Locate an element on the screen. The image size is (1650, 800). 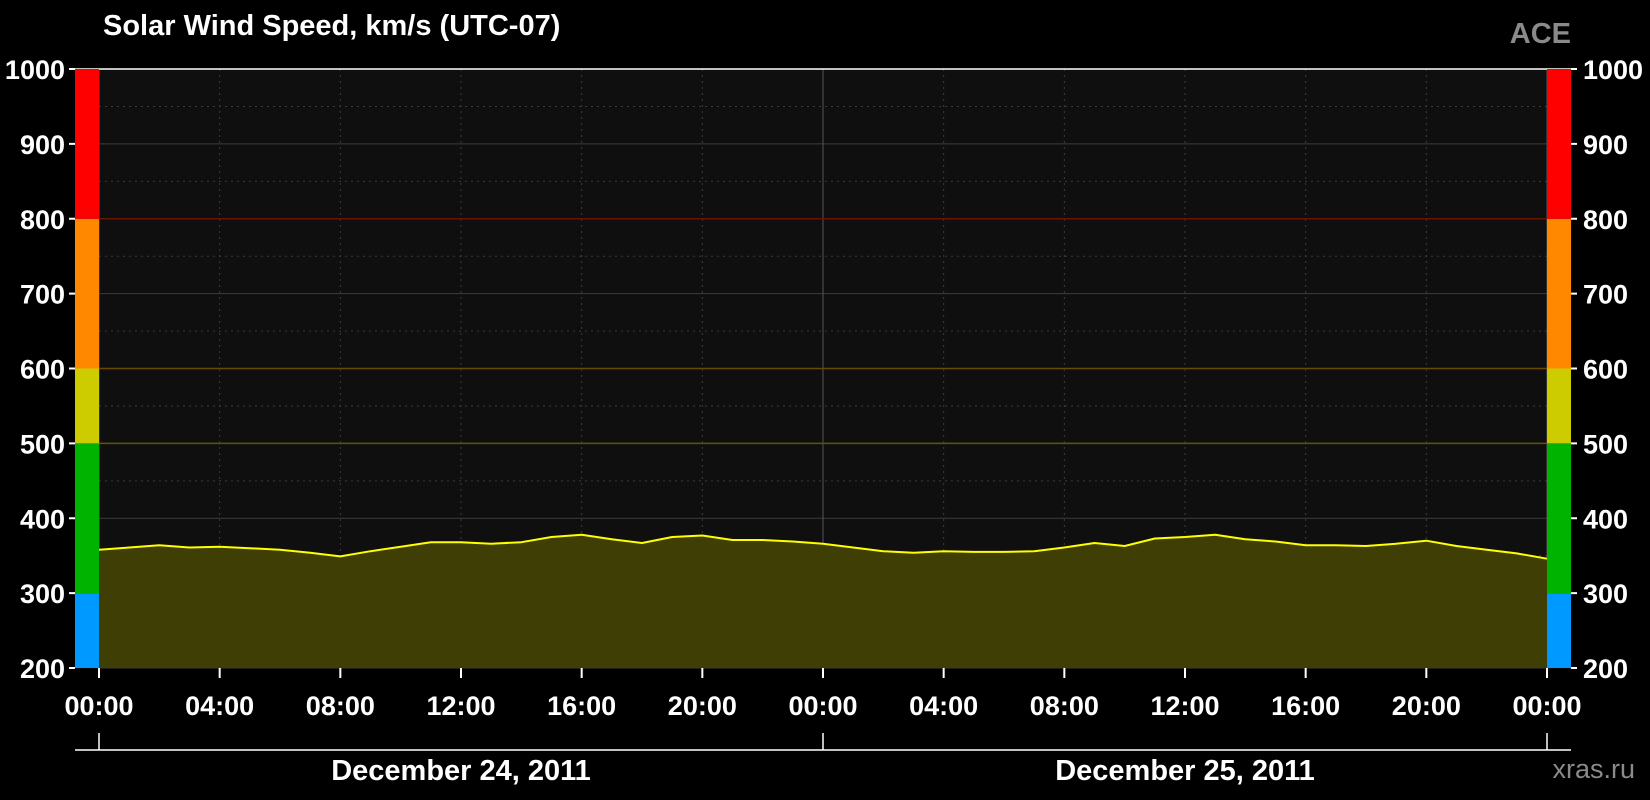
y-tick-label-left: 900 is located at coordinates (42, 145).